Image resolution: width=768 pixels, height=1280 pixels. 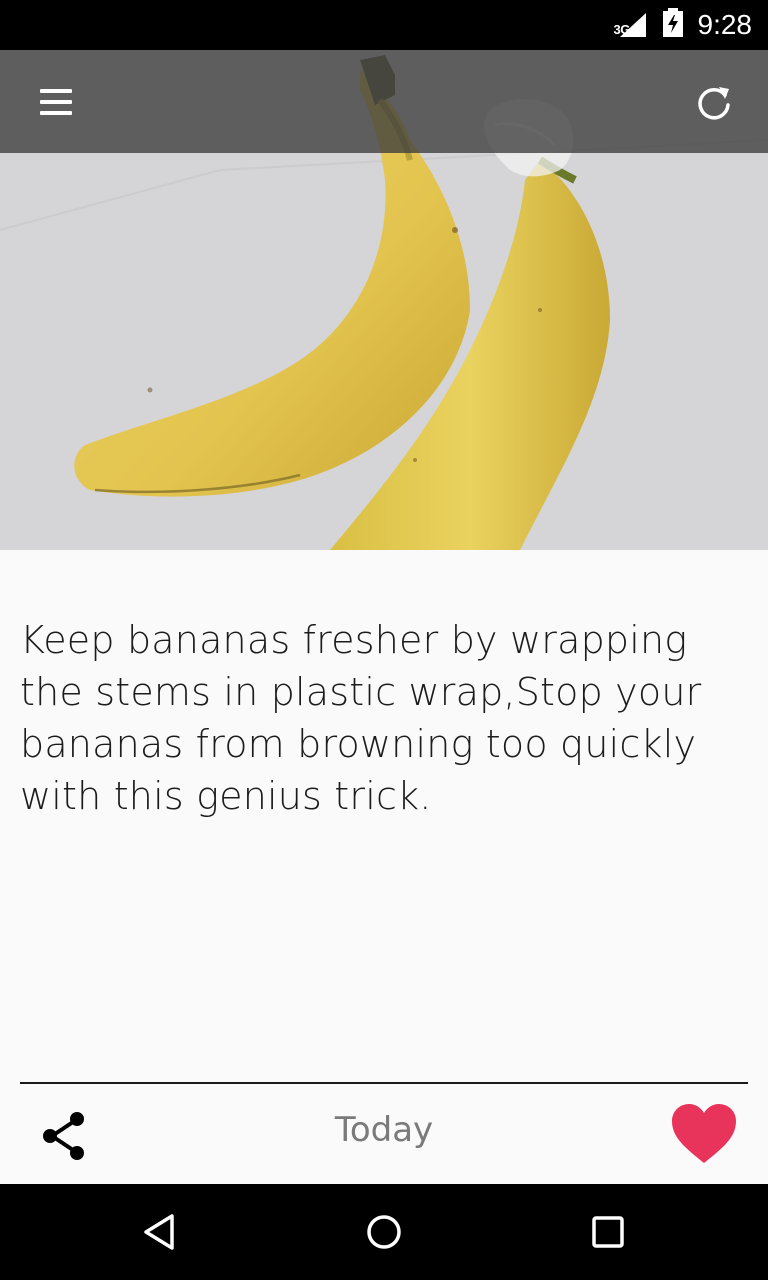 What do you see at coordinates (725, 24) in the screenshot?
I see `status-time: 9:28` at bounding box center [725, 24].